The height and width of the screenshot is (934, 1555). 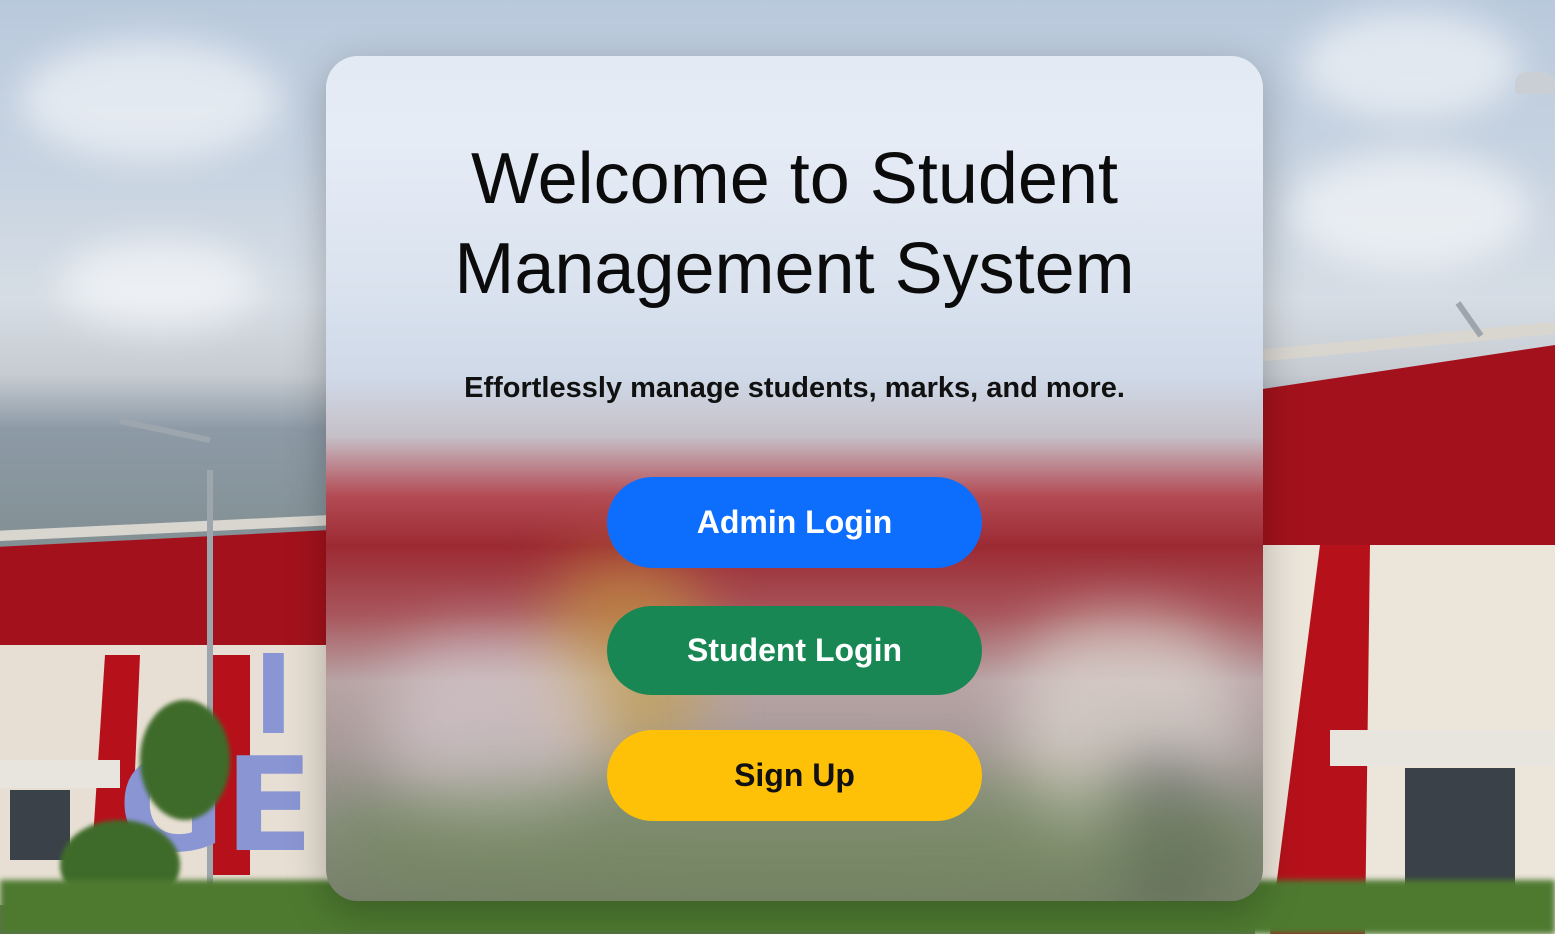 What do you see at coordinates (185, 760) in the screenshot?
I see `tree-decoration` at bounding box center [185, 760].